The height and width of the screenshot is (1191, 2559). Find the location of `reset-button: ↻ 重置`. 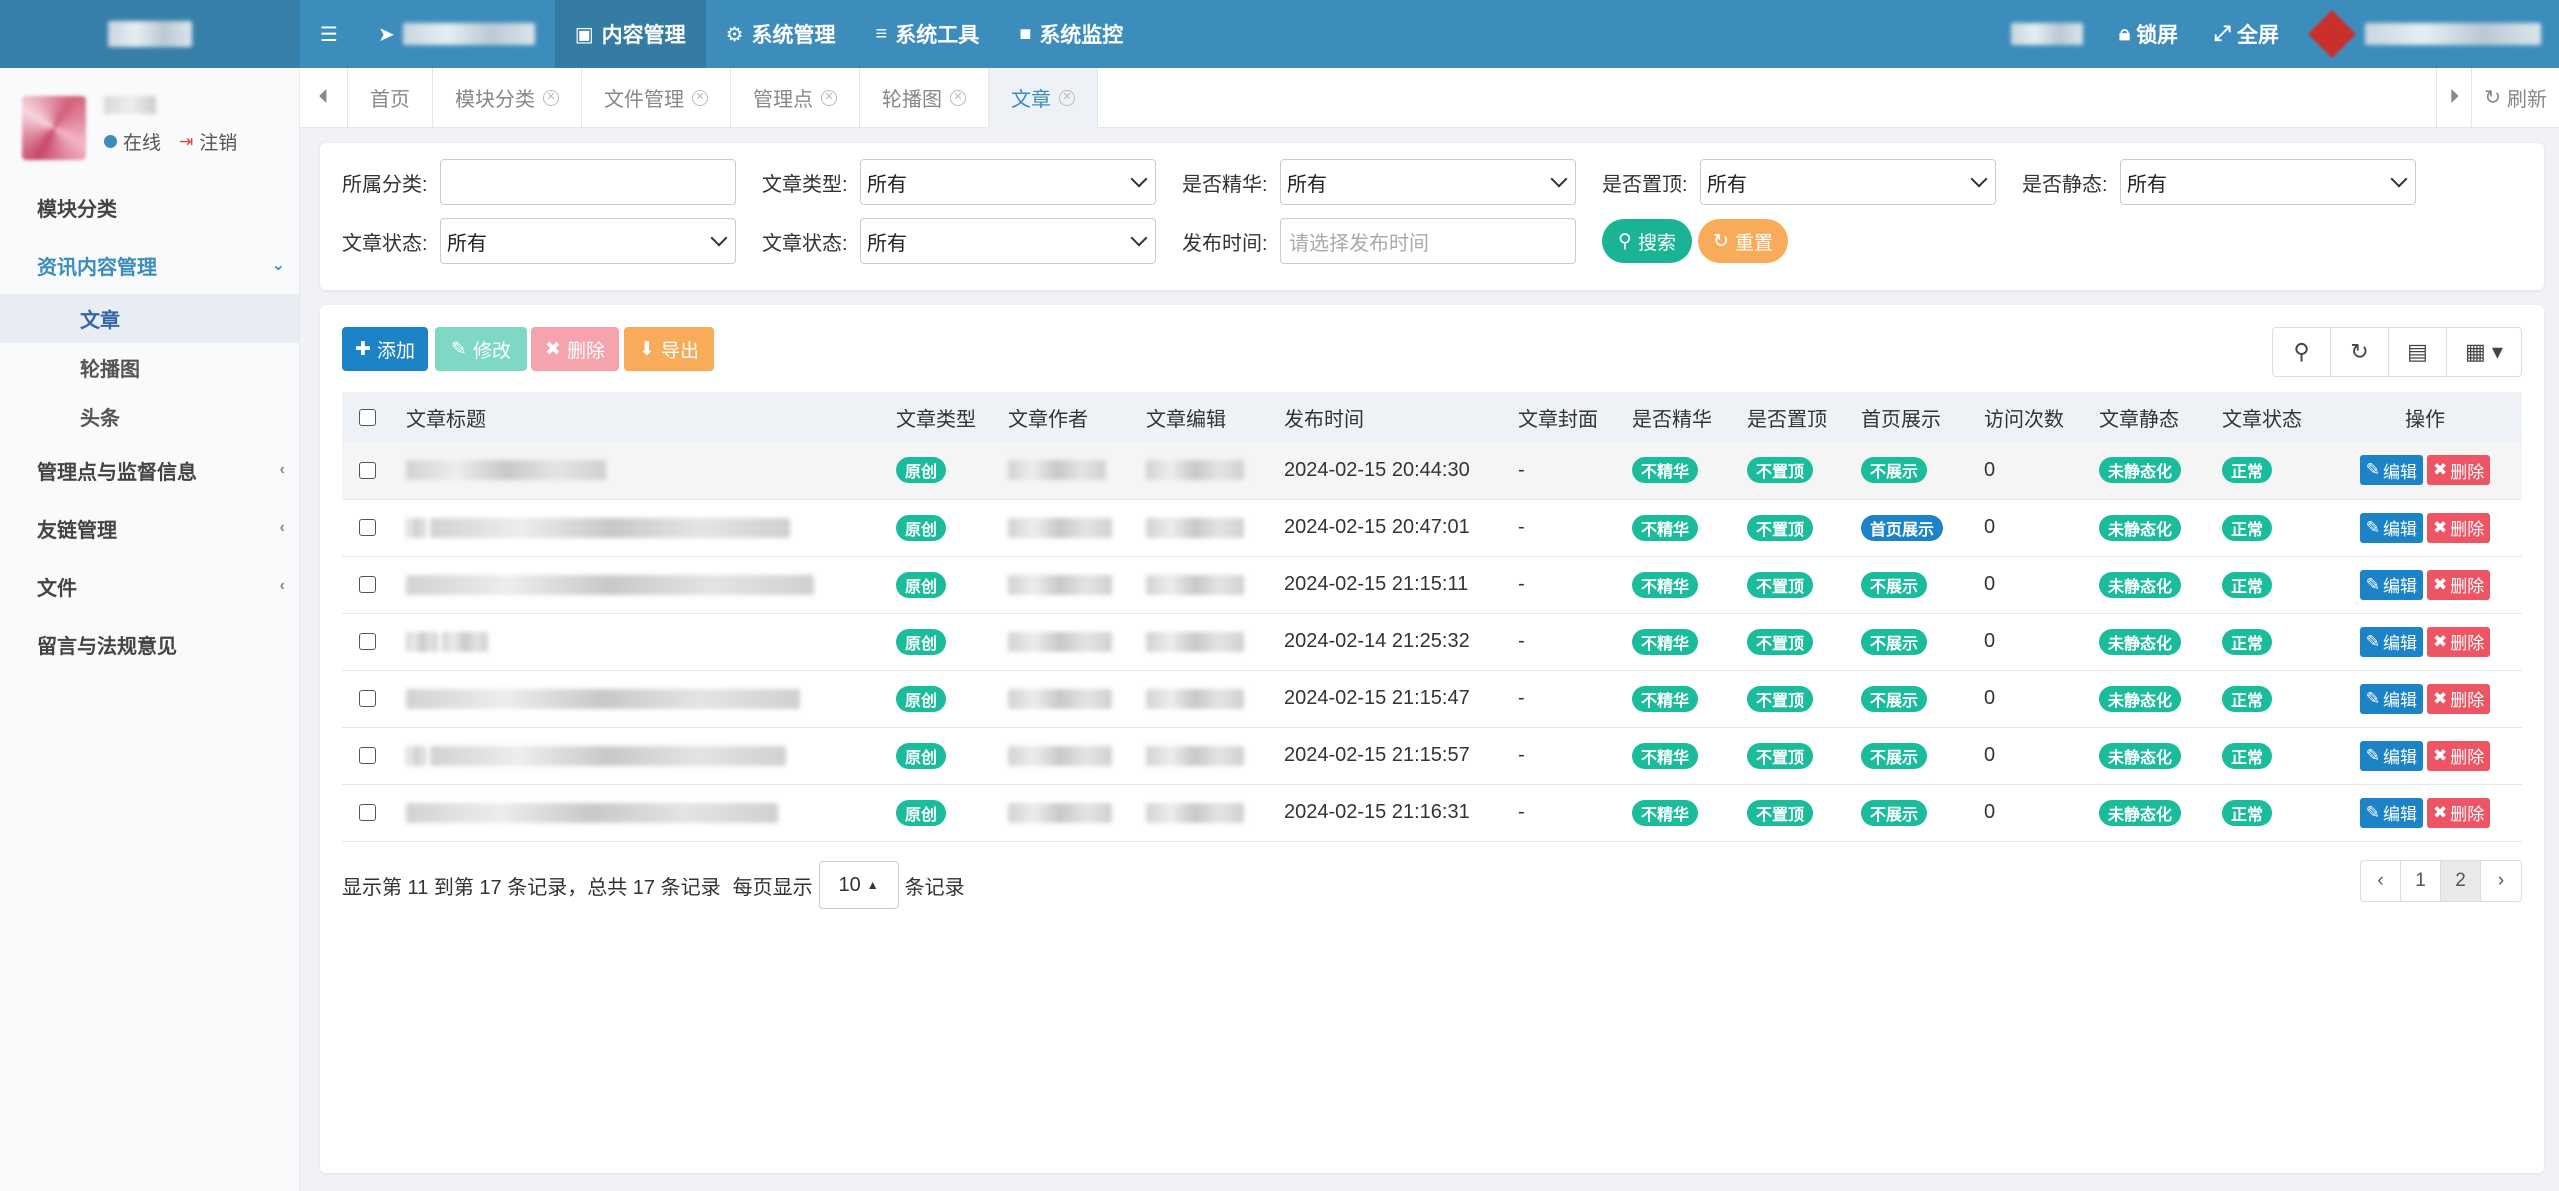

reset-button: ↻ 重置 is located at coordinates (1743, 241).